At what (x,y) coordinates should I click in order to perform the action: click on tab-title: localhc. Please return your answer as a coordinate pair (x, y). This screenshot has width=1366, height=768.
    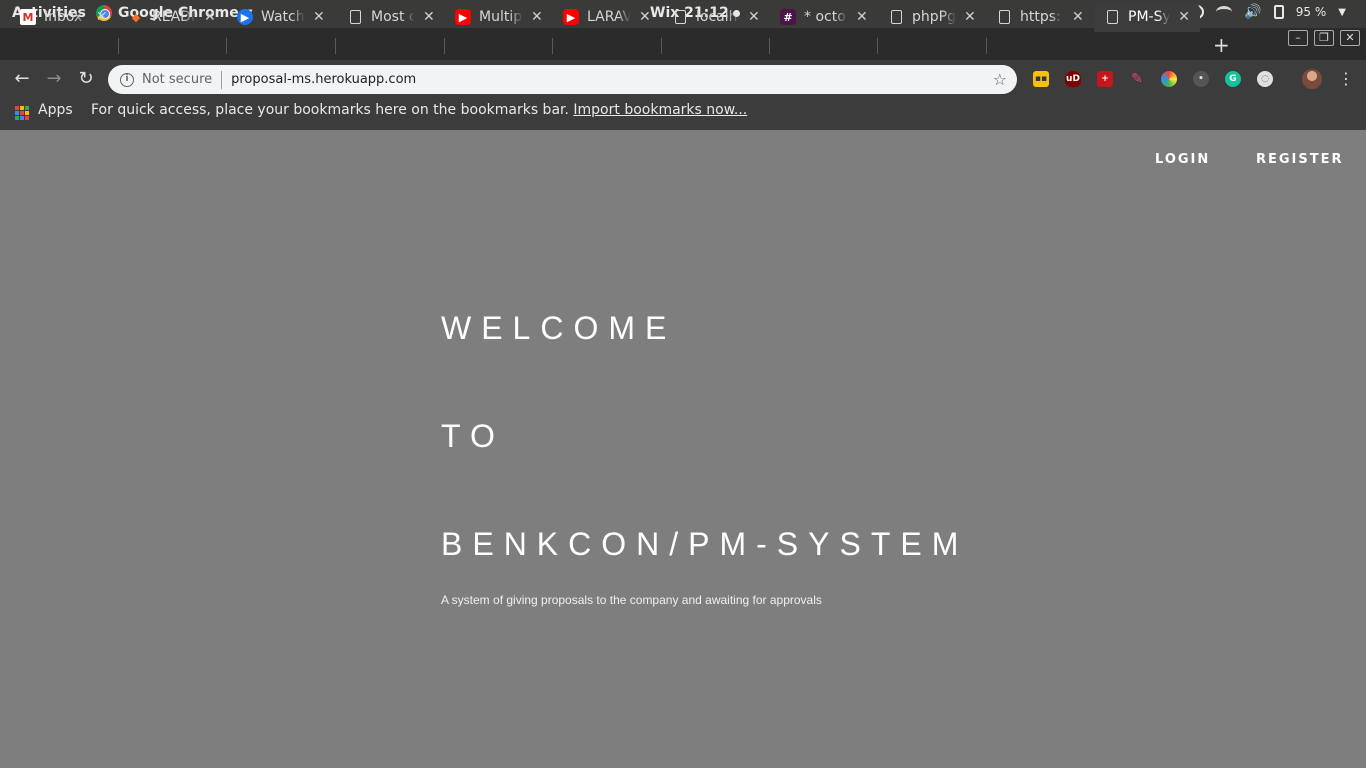
    Looking at the image, I should click on (718, 17).